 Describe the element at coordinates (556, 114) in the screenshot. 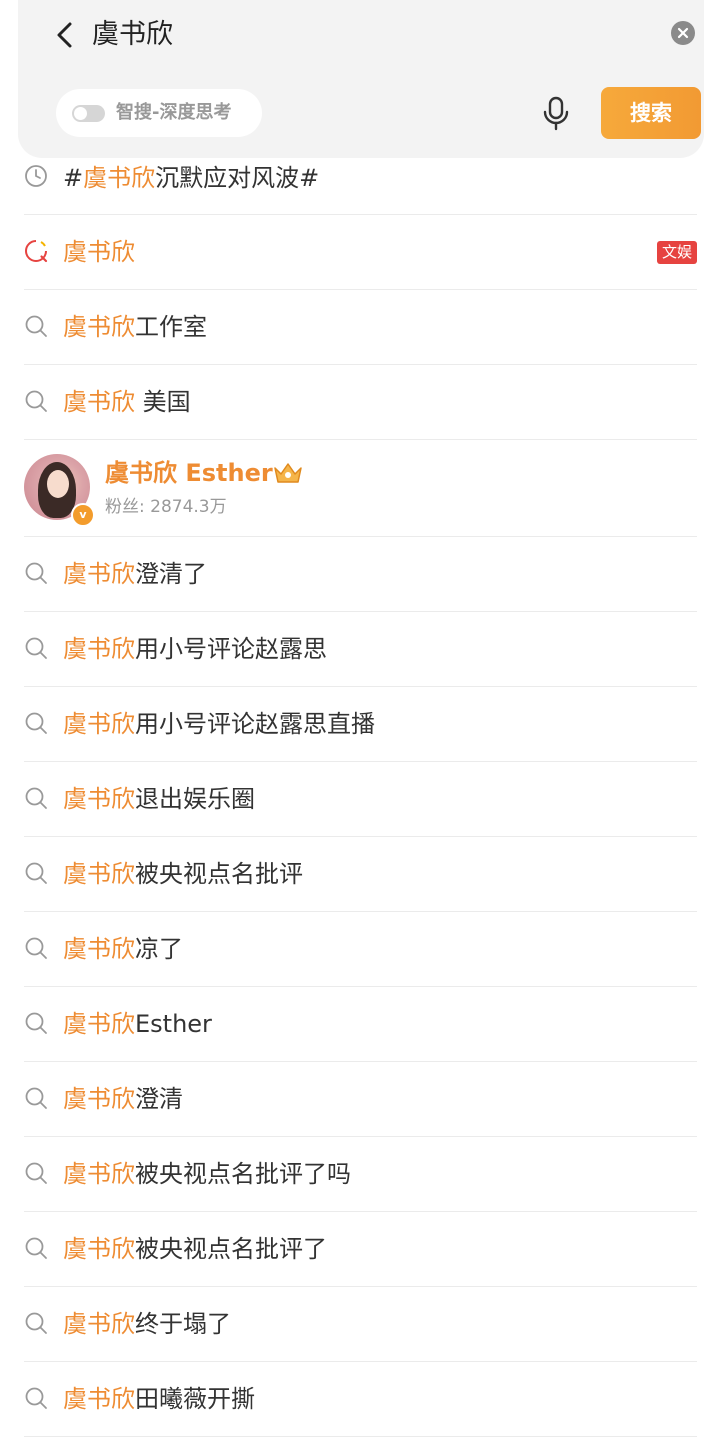

I see `microphone-icon` at that location.